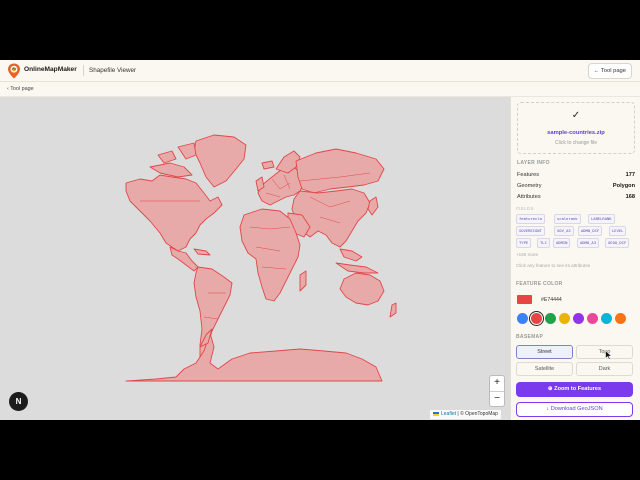 The image size is (640, 480). I want to click on country-shape-antarctica, so click(254, 357).